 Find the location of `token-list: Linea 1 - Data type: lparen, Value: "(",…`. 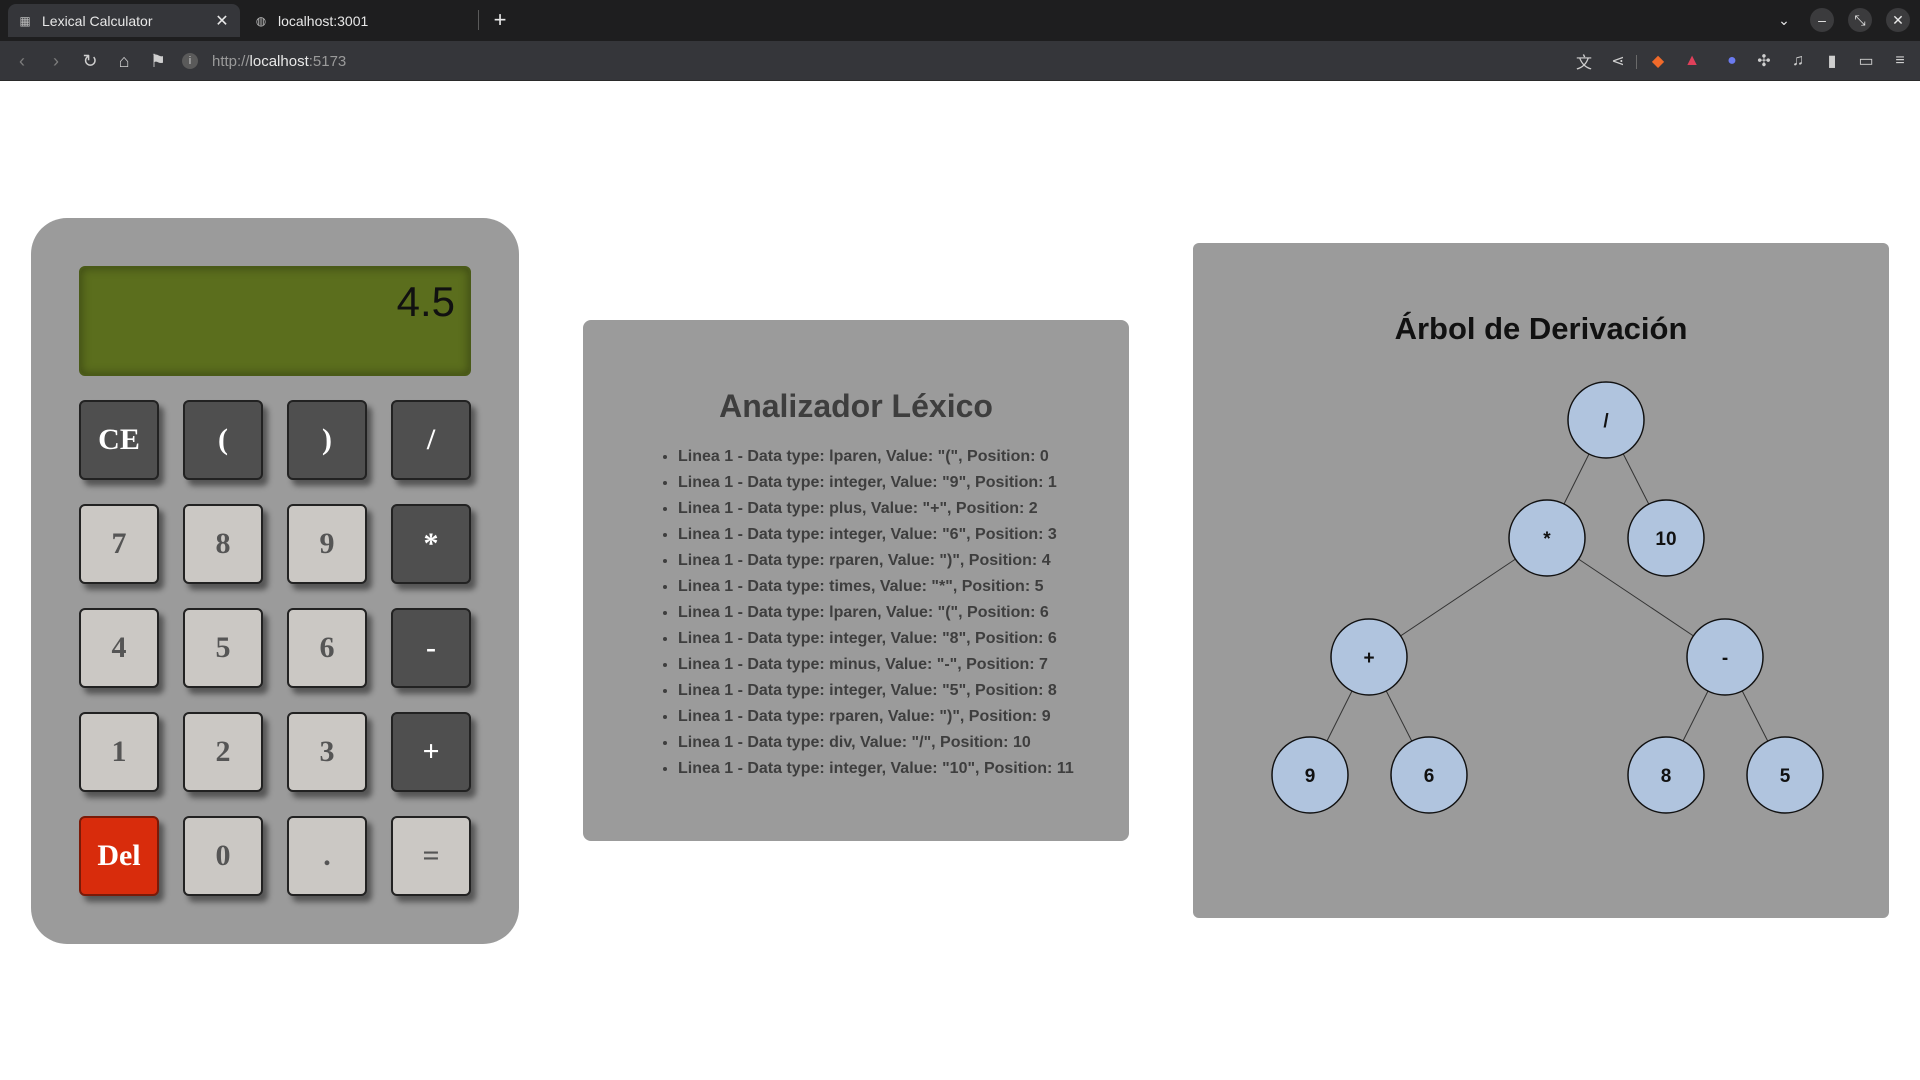

token-list: Linea 1 - Data type: lparen, Value: "(",… is located at coordinates (876, 613).